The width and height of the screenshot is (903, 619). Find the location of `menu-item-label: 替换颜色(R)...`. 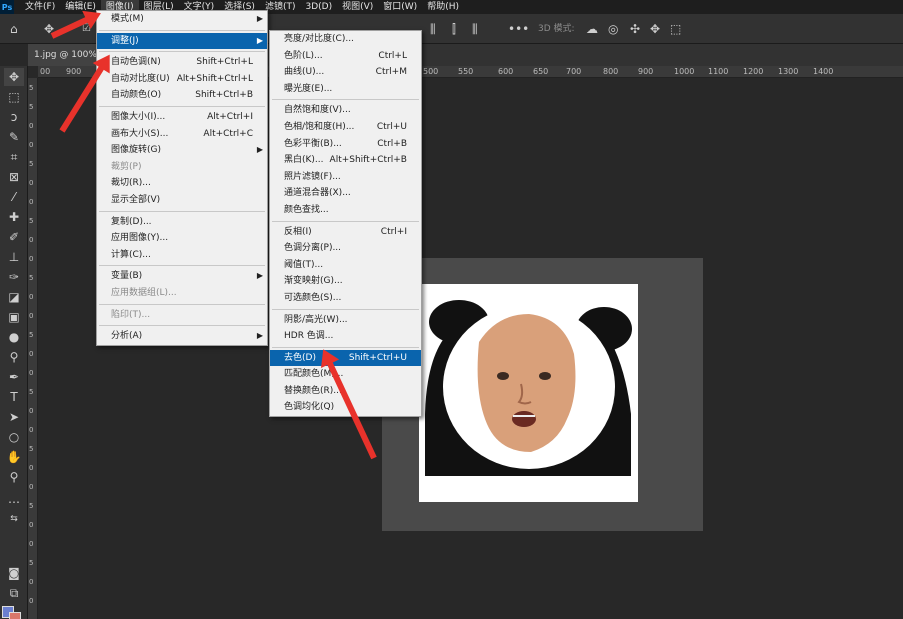

menu-item-label: 替换颜色(R)... is located at coordinates (313, 390).